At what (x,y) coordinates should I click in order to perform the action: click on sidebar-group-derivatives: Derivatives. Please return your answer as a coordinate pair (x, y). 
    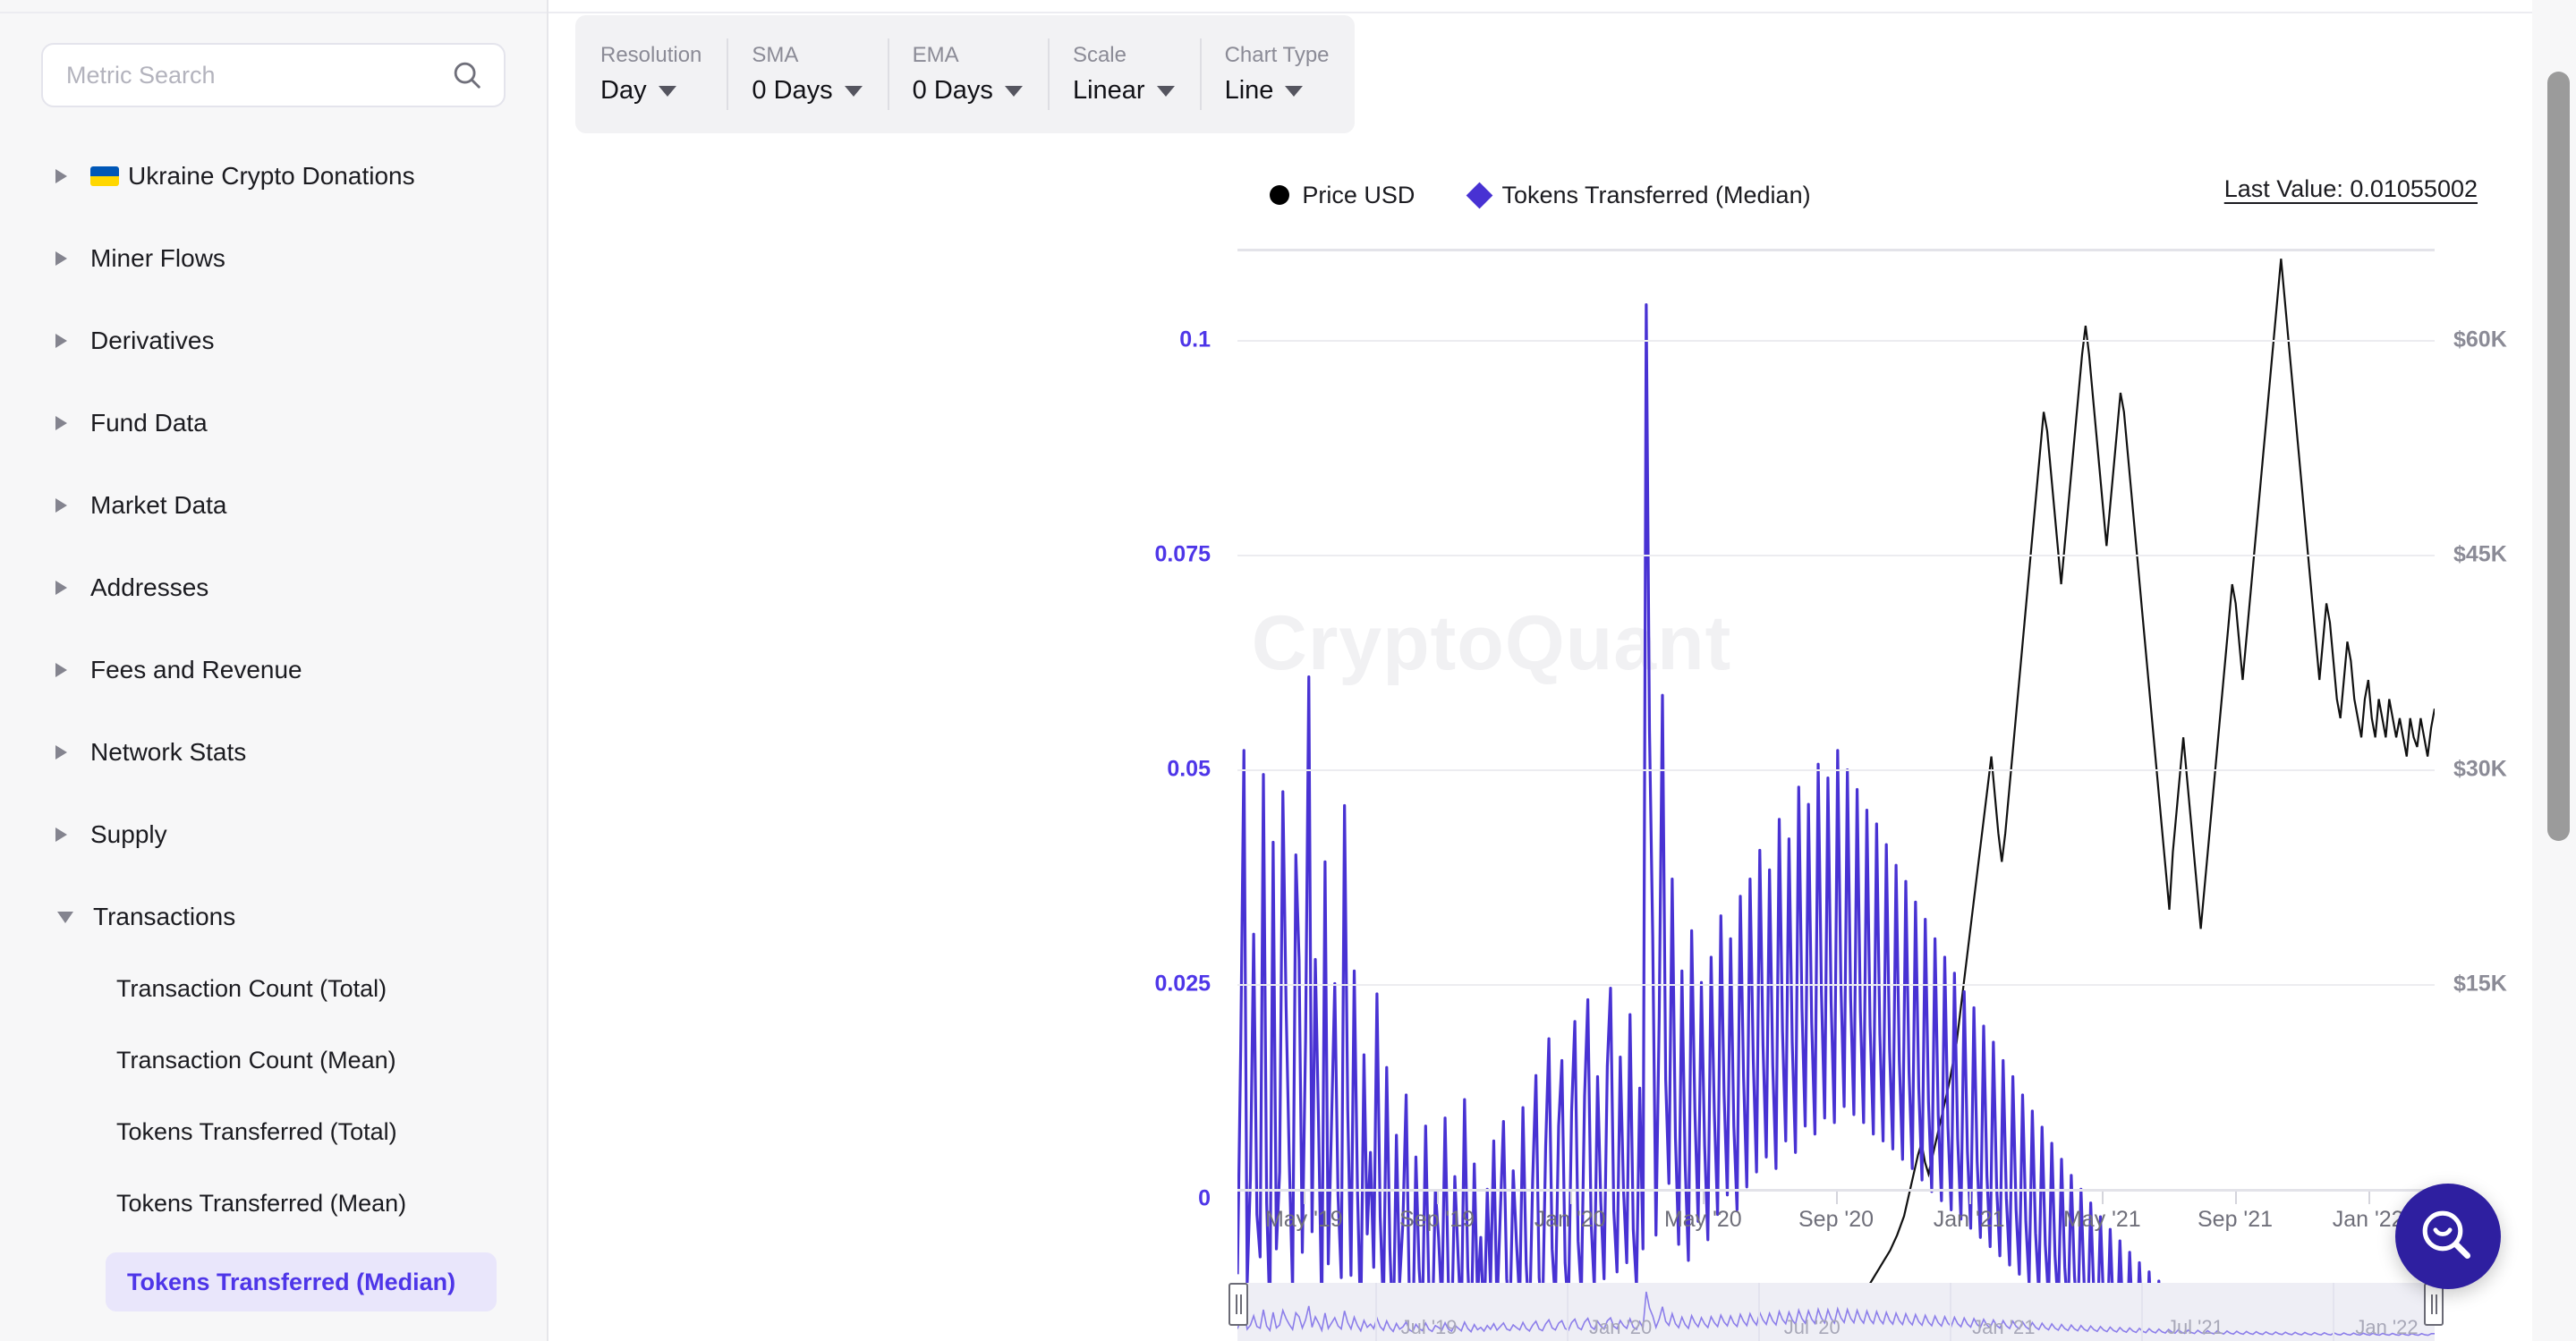
    Looking at the image, I should click on (273, 340).